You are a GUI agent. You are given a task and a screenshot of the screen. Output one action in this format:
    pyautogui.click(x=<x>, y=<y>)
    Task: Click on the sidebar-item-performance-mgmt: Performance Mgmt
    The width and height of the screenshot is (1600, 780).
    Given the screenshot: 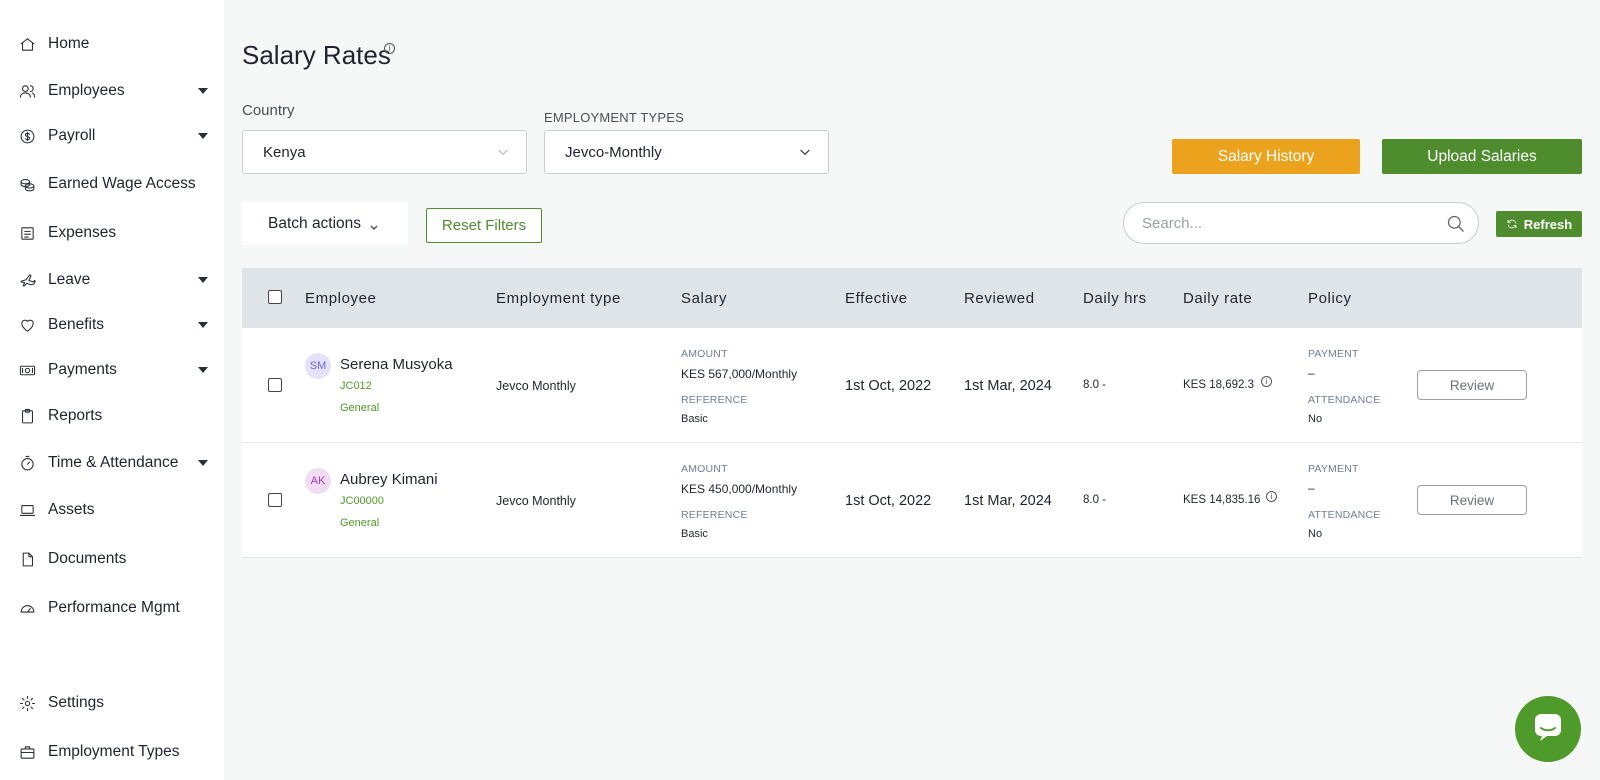 What is the action you would take?
    pyautogui.click(x=113, y=608)
    